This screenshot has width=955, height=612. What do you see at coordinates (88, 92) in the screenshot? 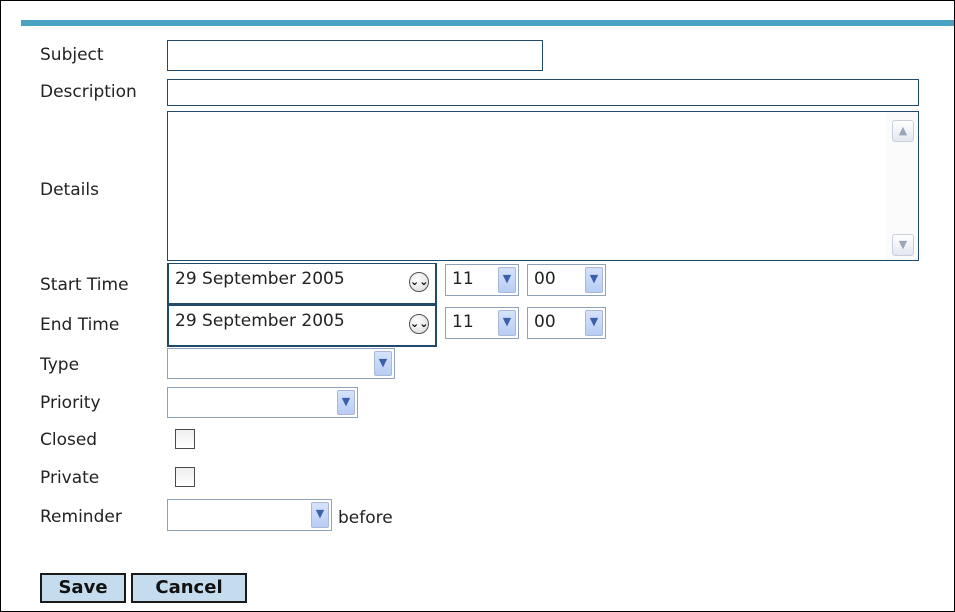
I see `description-label: Description` at bounding box center [88, 92].